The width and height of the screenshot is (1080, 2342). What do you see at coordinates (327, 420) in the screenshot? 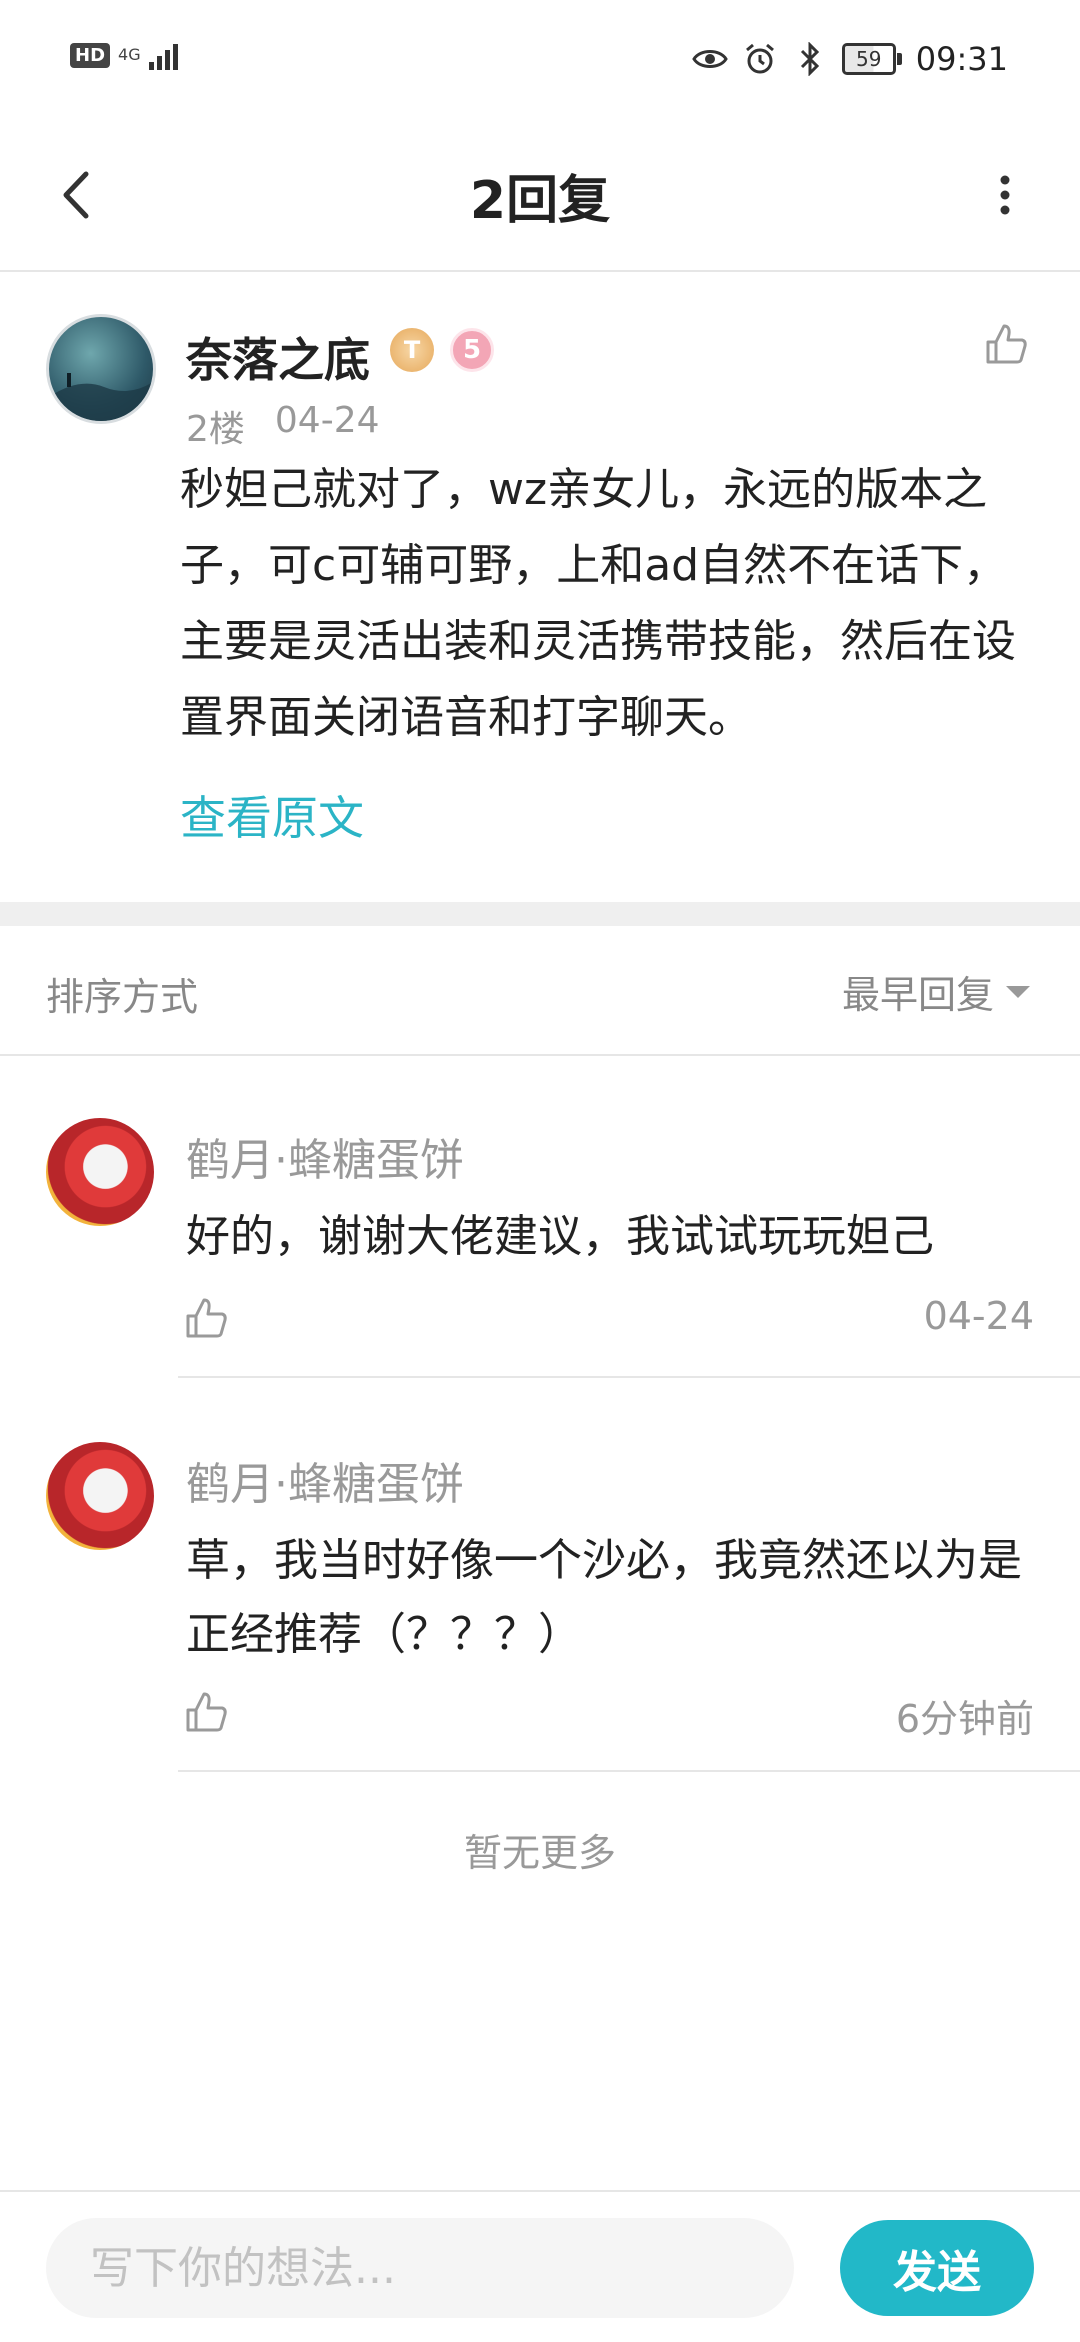
I see `comment-date: 04-24` at bounding box center [327, 420].